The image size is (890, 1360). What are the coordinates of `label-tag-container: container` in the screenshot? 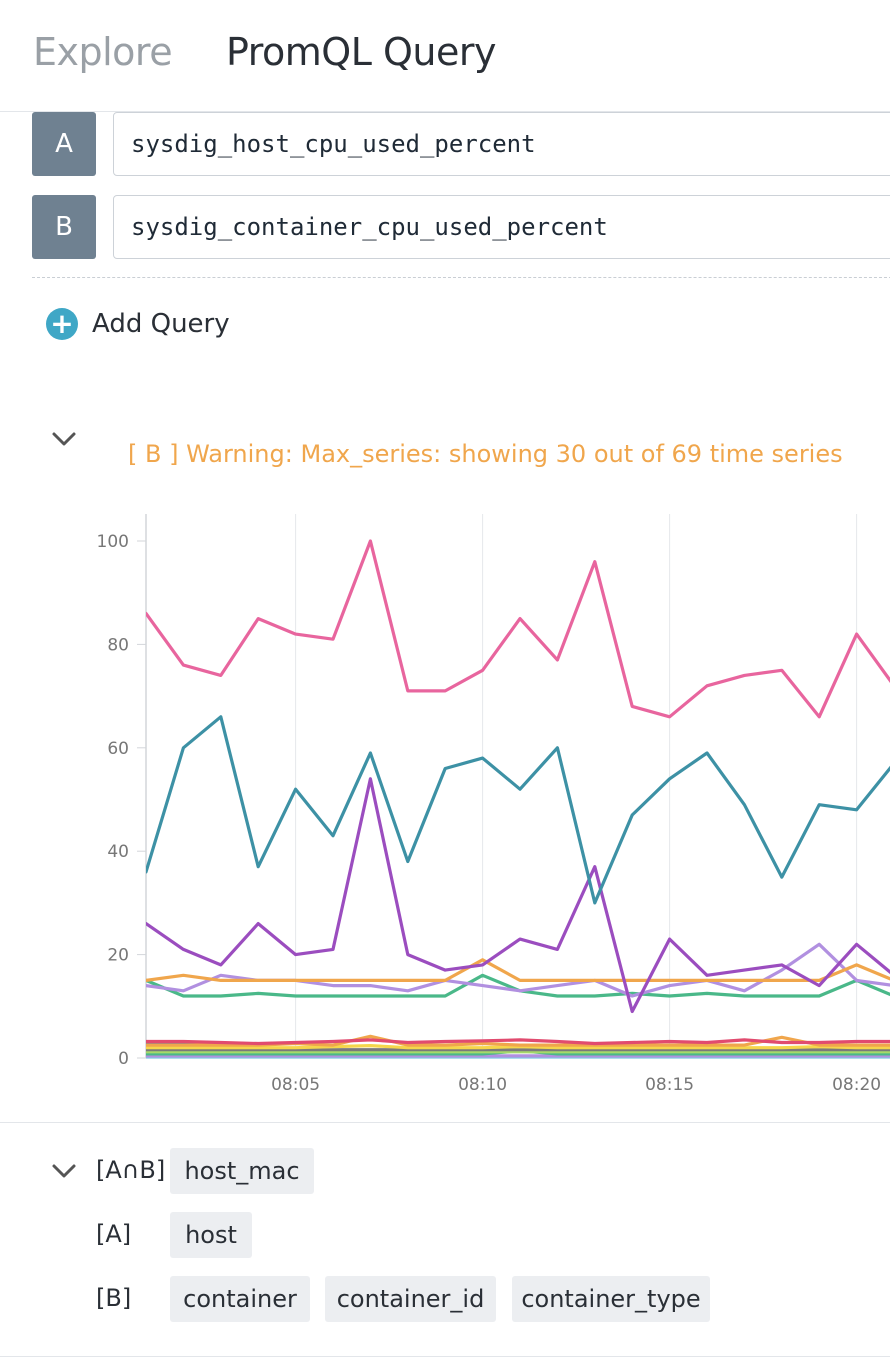 It's located at (240, 1299).